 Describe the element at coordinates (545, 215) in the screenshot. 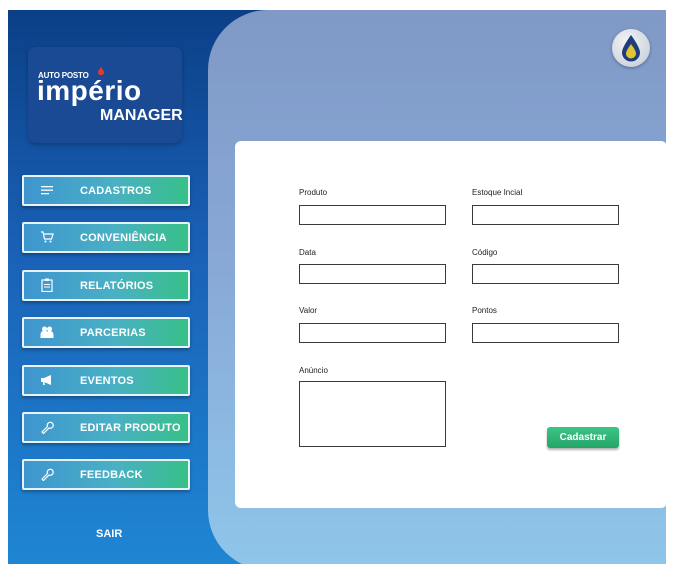

I see `estoque-input` at that location.